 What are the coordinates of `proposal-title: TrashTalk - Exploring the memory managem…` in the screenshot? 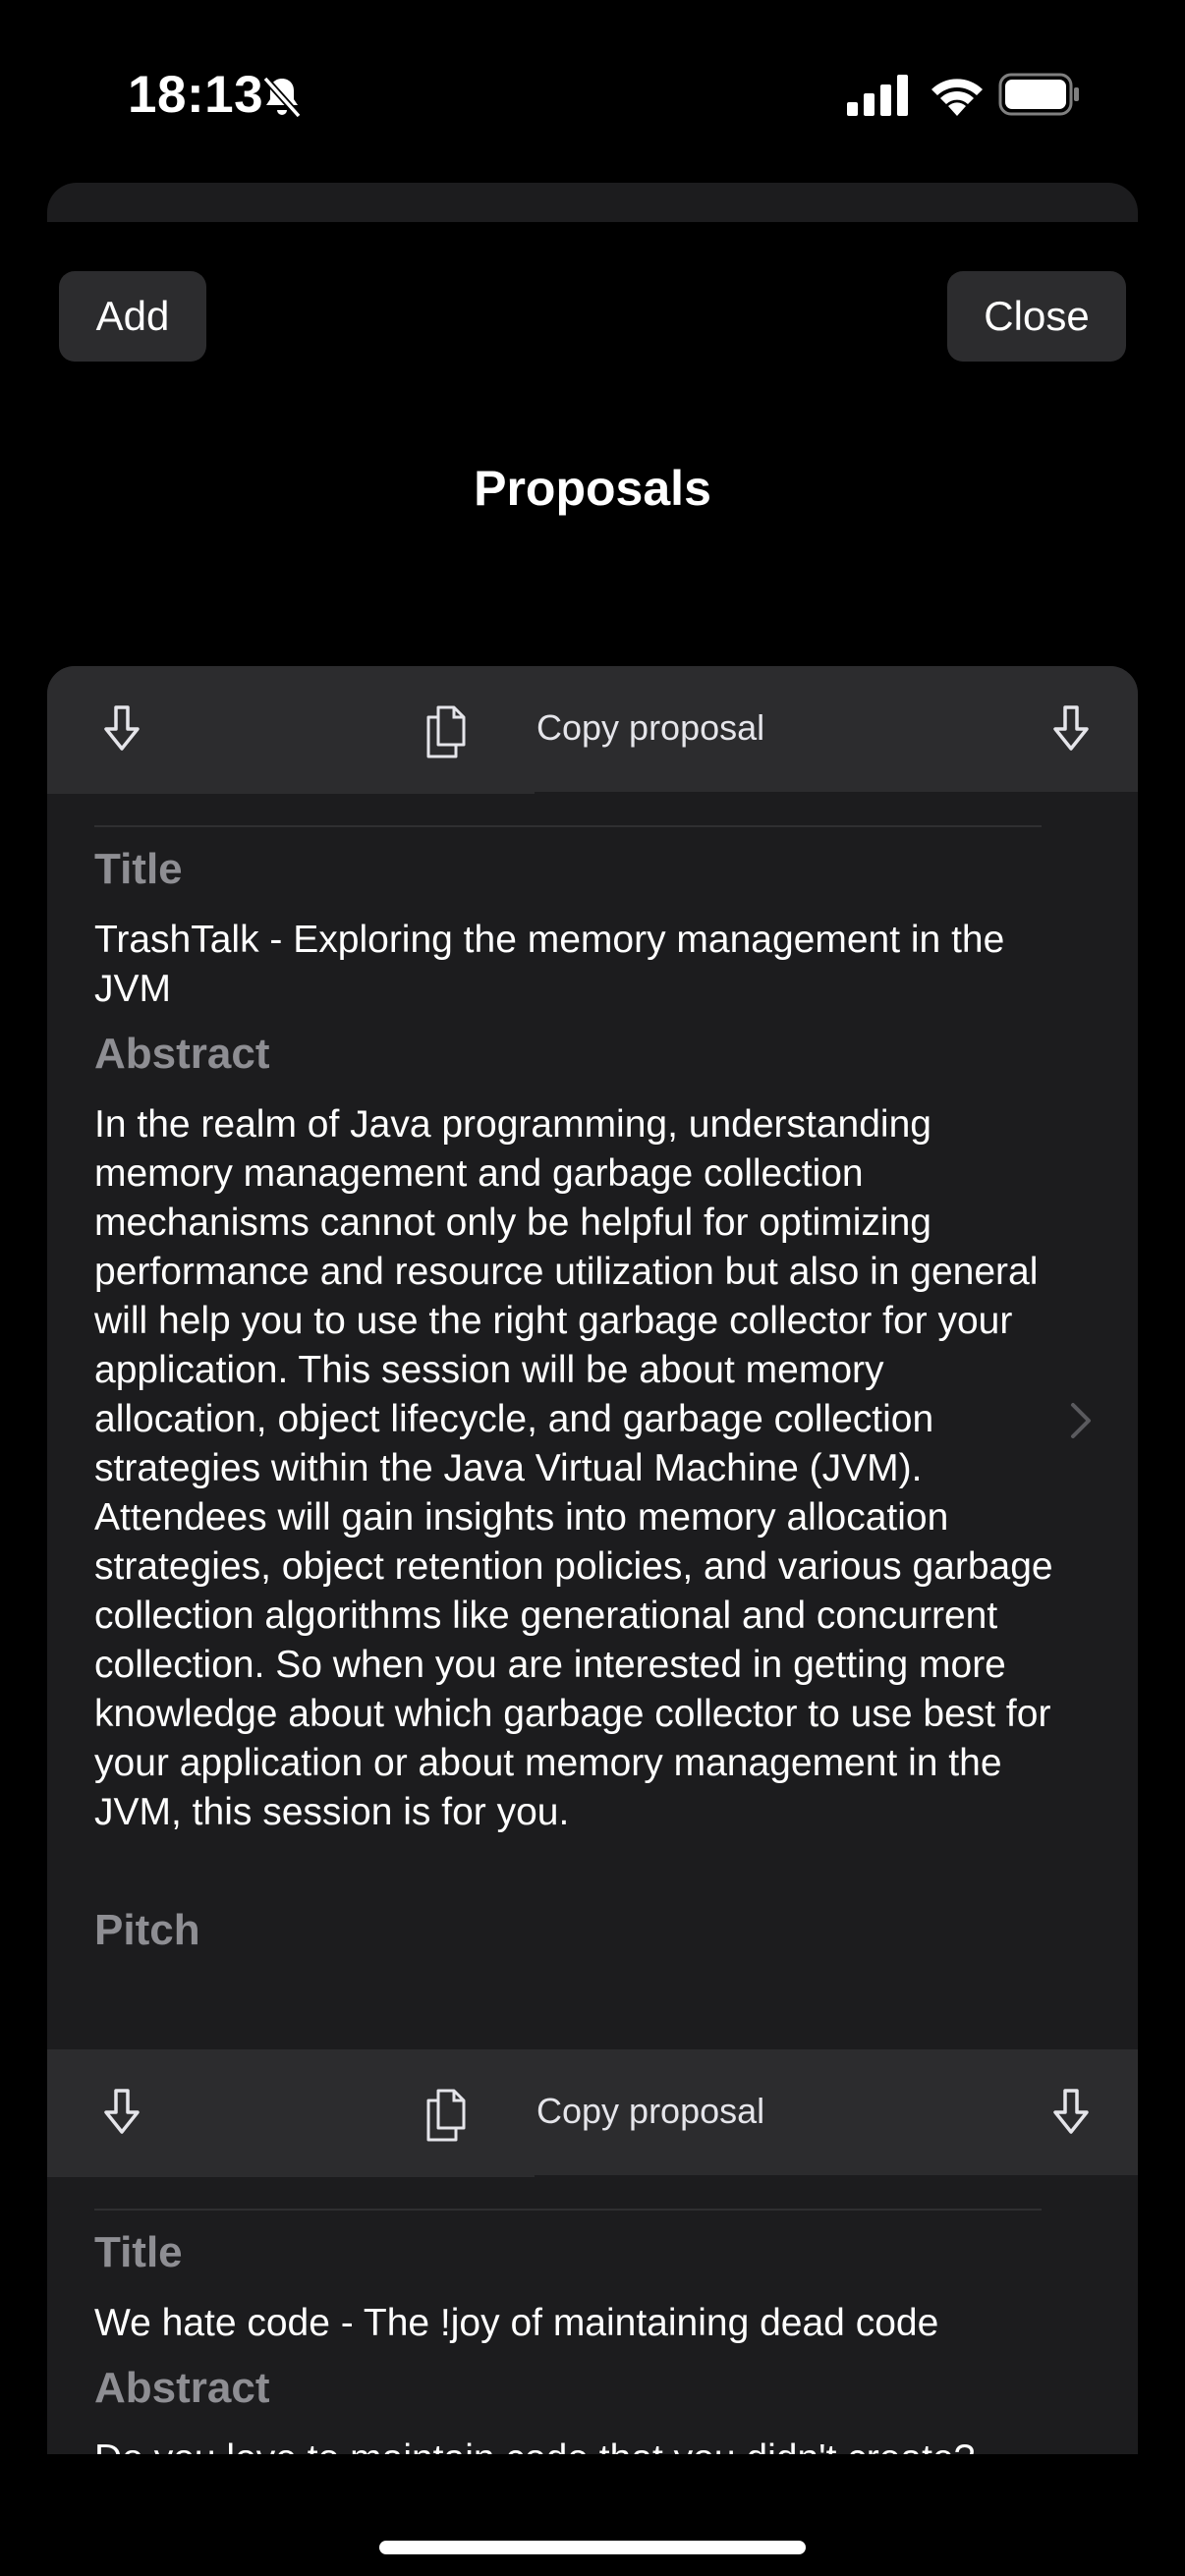 It's located at (550, 964).